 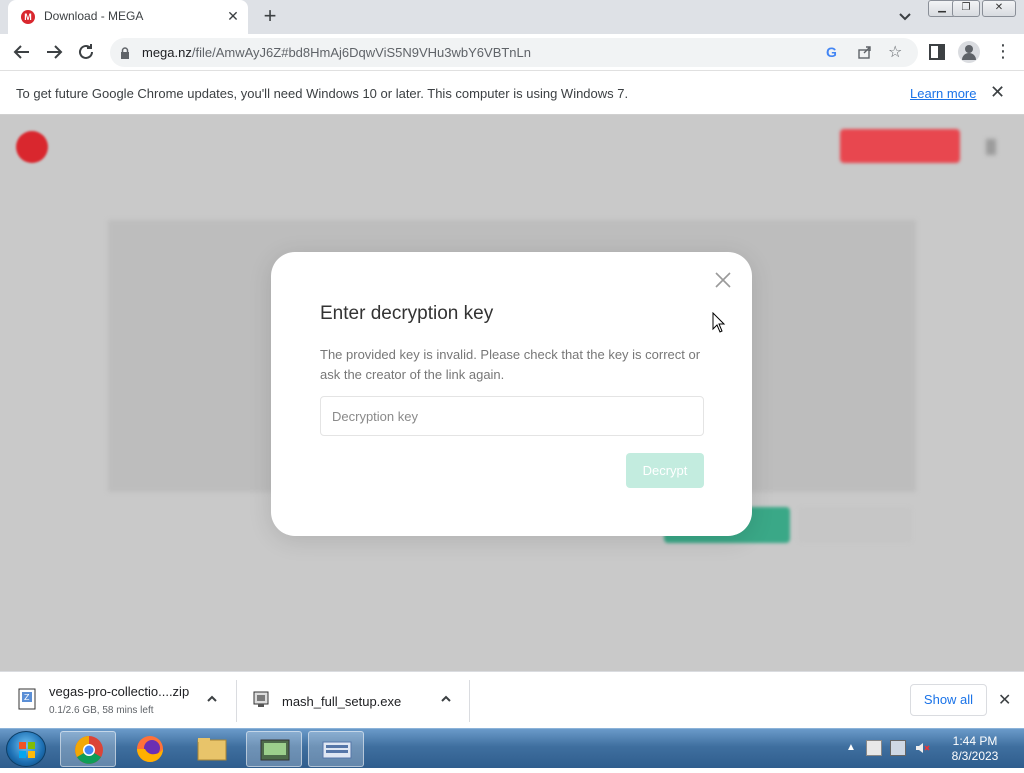 What do you see at coordinates (262, 701) in the screenshot?
I see `exe-file-icon` at bounding box center [262, 701].